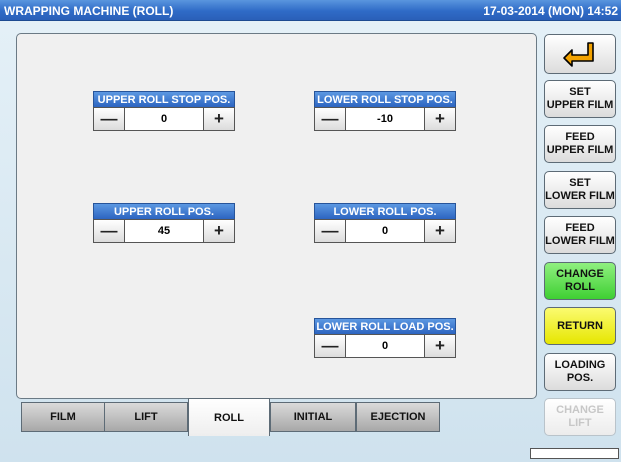  What do you see at coordinates (580, 423) in the screenshot?
I see `change-lift-line2: LIFT` at bounding box center [580, 423].